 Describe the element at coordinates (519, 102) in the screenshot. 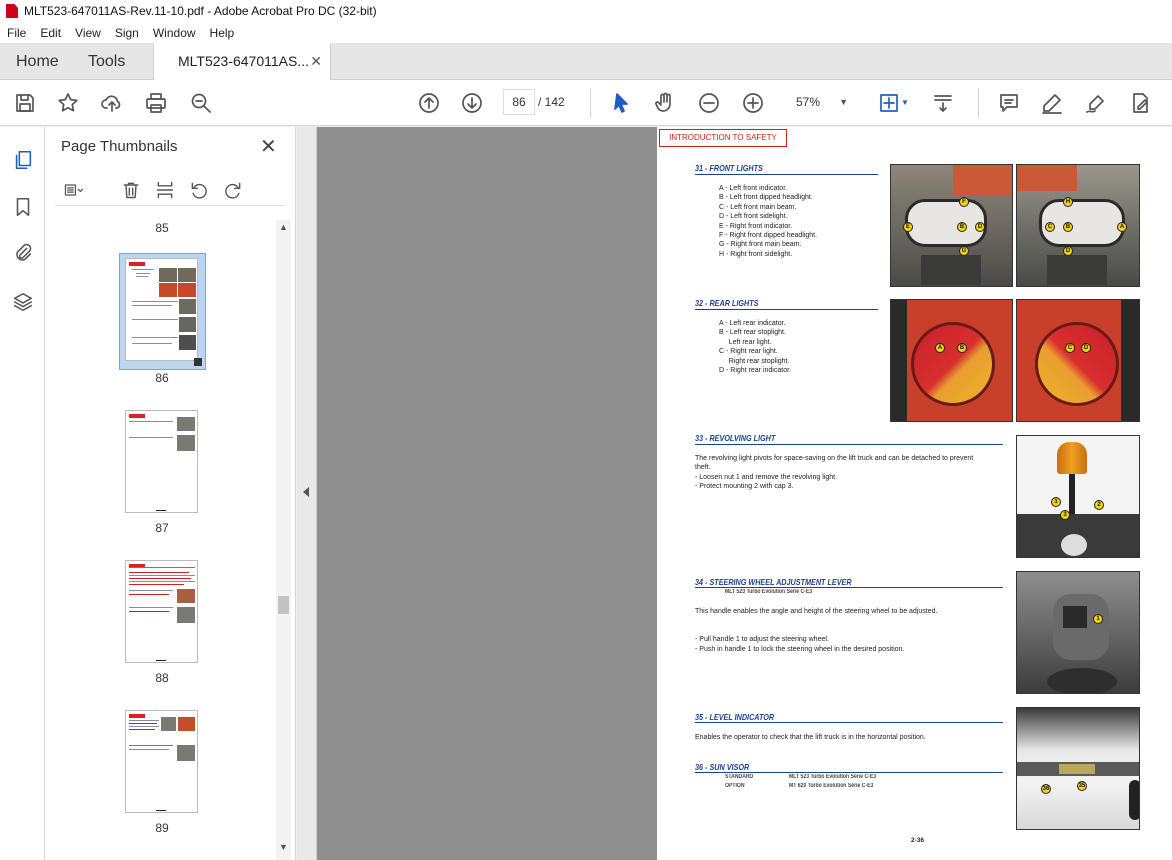

I see `page-number-input: 86` at that location.